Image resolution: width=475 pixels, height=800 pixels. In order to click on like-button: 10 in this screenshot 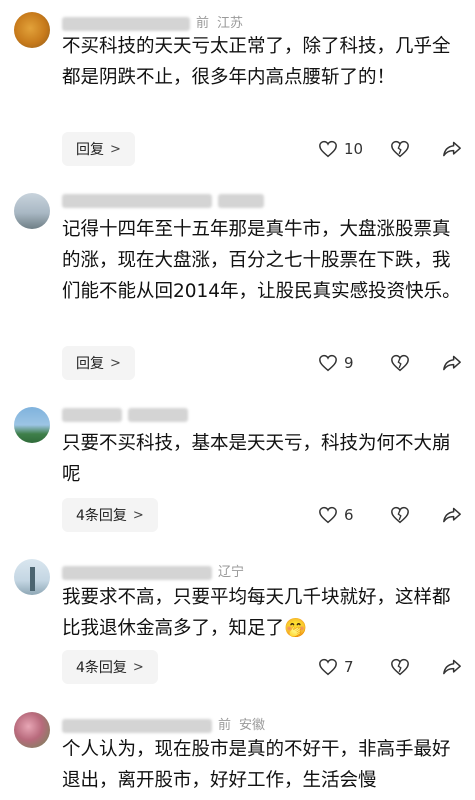, I will do `click(354, 149)`.